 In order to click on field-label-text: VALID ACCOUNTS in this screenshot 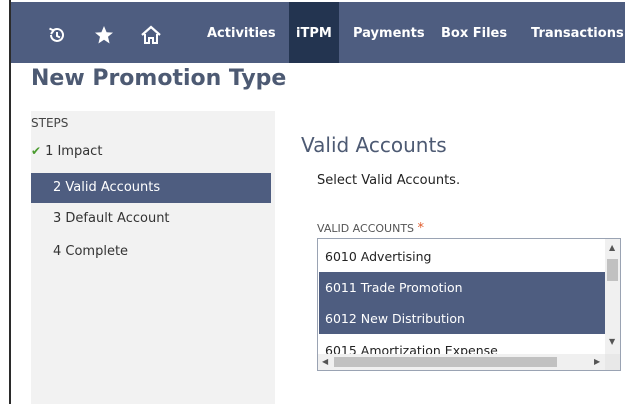, I will do `click(366, 228)`.